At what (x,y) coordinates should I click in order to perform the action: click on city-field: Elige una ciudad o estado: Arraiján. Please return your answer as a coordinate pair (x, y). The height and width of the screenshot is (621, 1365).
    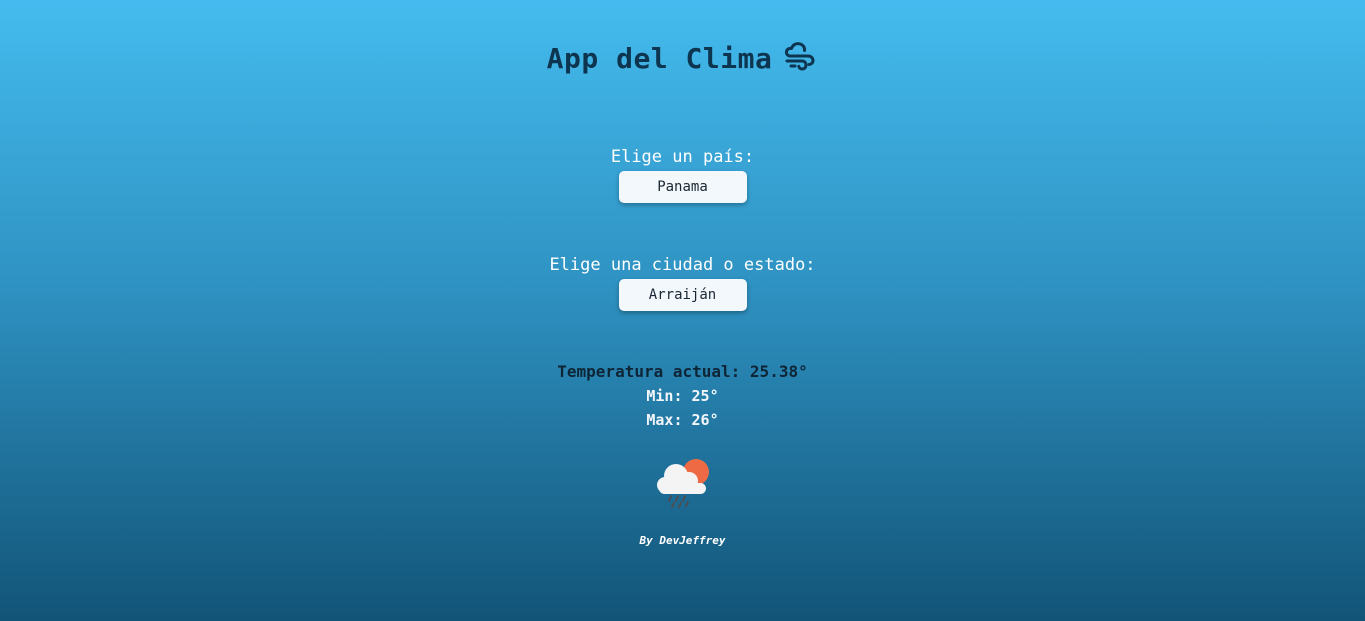
    Looking at the image, I should click on (682, 282).